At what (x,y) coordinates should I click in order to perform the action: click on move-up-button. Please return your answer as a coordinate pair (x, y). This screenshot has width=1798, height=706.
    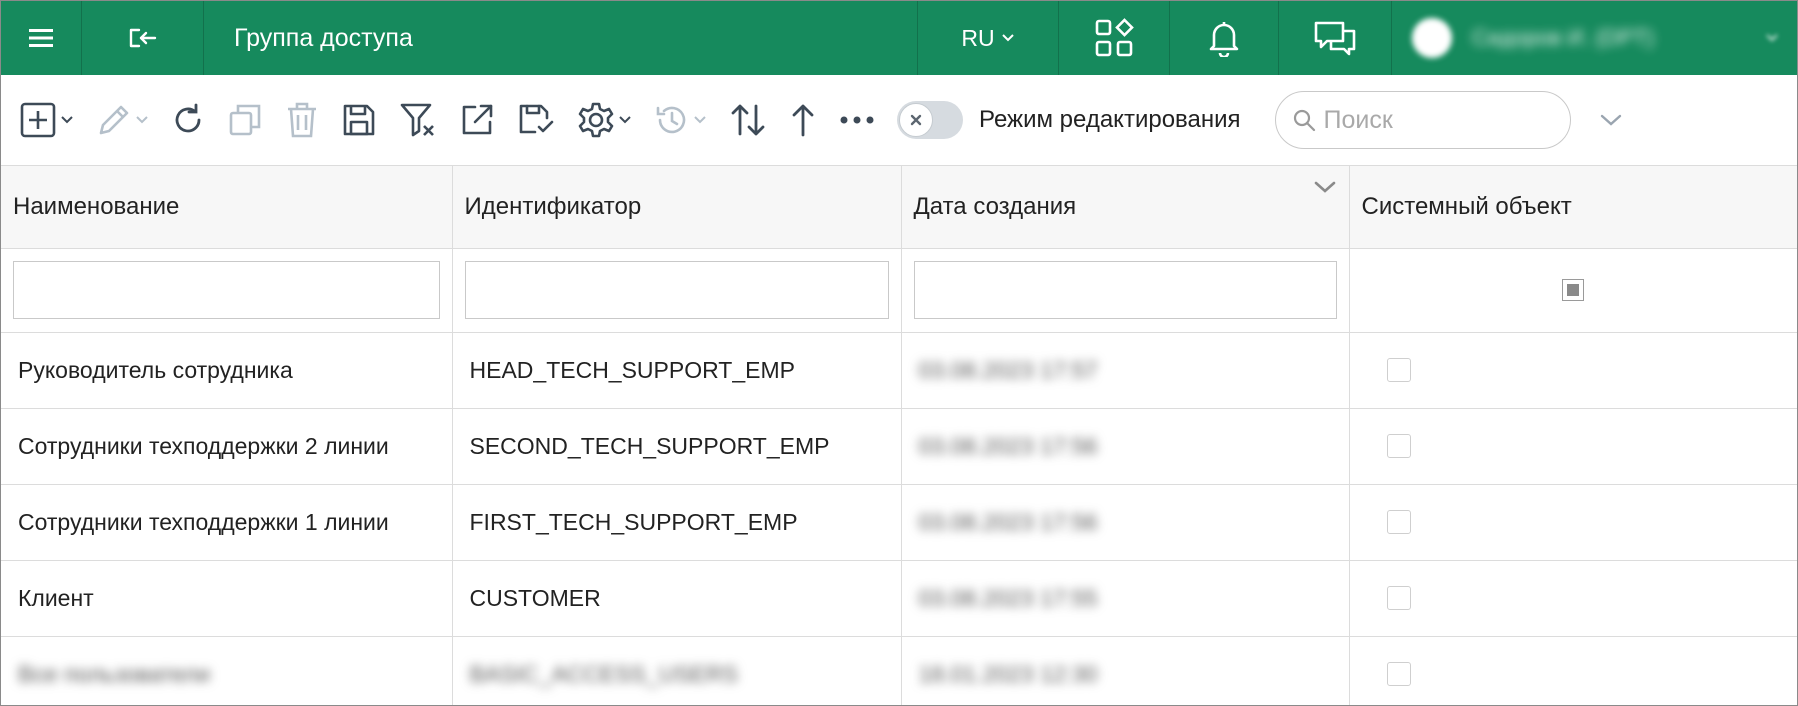
    Looking at the image, I should click on (803, 120).